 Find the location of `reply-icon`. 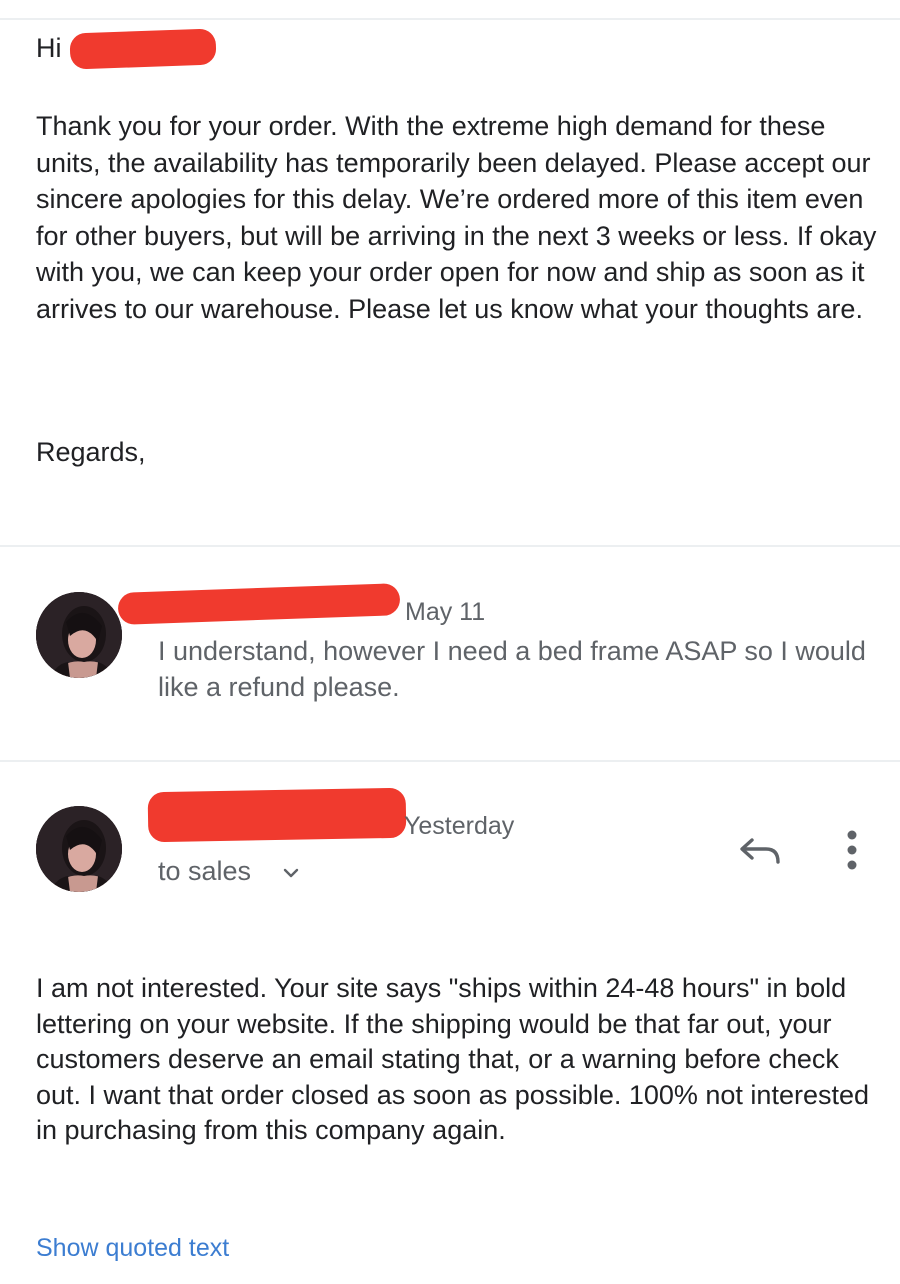

reply-icon is located at coordinates (760, 851).